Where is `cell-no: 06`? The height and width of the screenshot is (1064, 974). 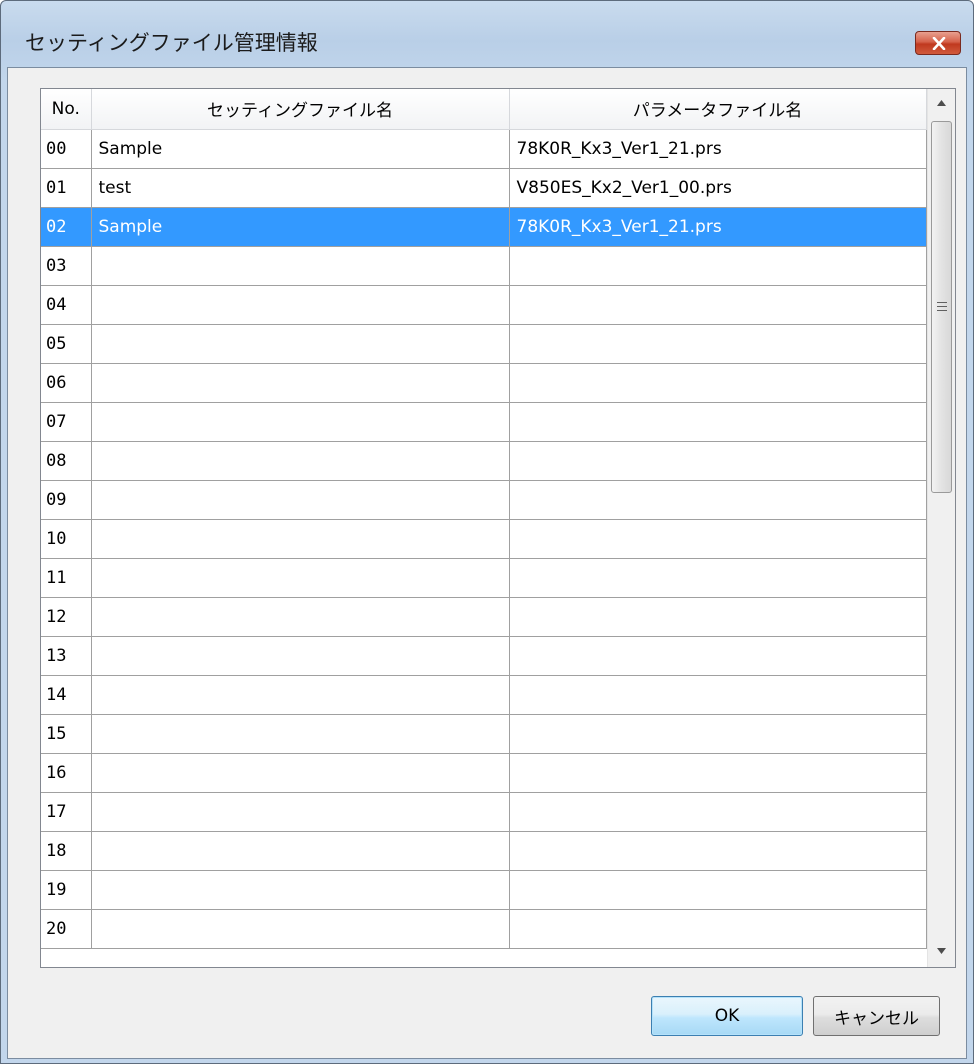
cell-no: 06 is located at coordinates (66, 383).